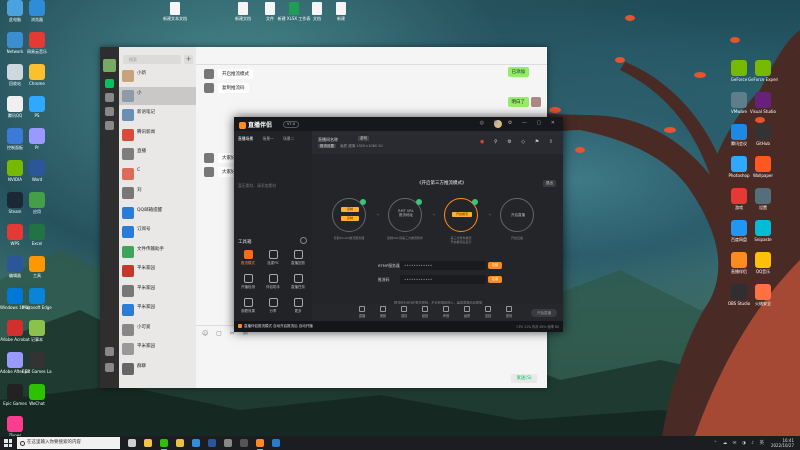 This screenshot has height=450, width=800. What do you see at coordinates (243, 17) in the screenshot?
I see `desktop-file-2: 新建文档` at bounding box center [243, 17].